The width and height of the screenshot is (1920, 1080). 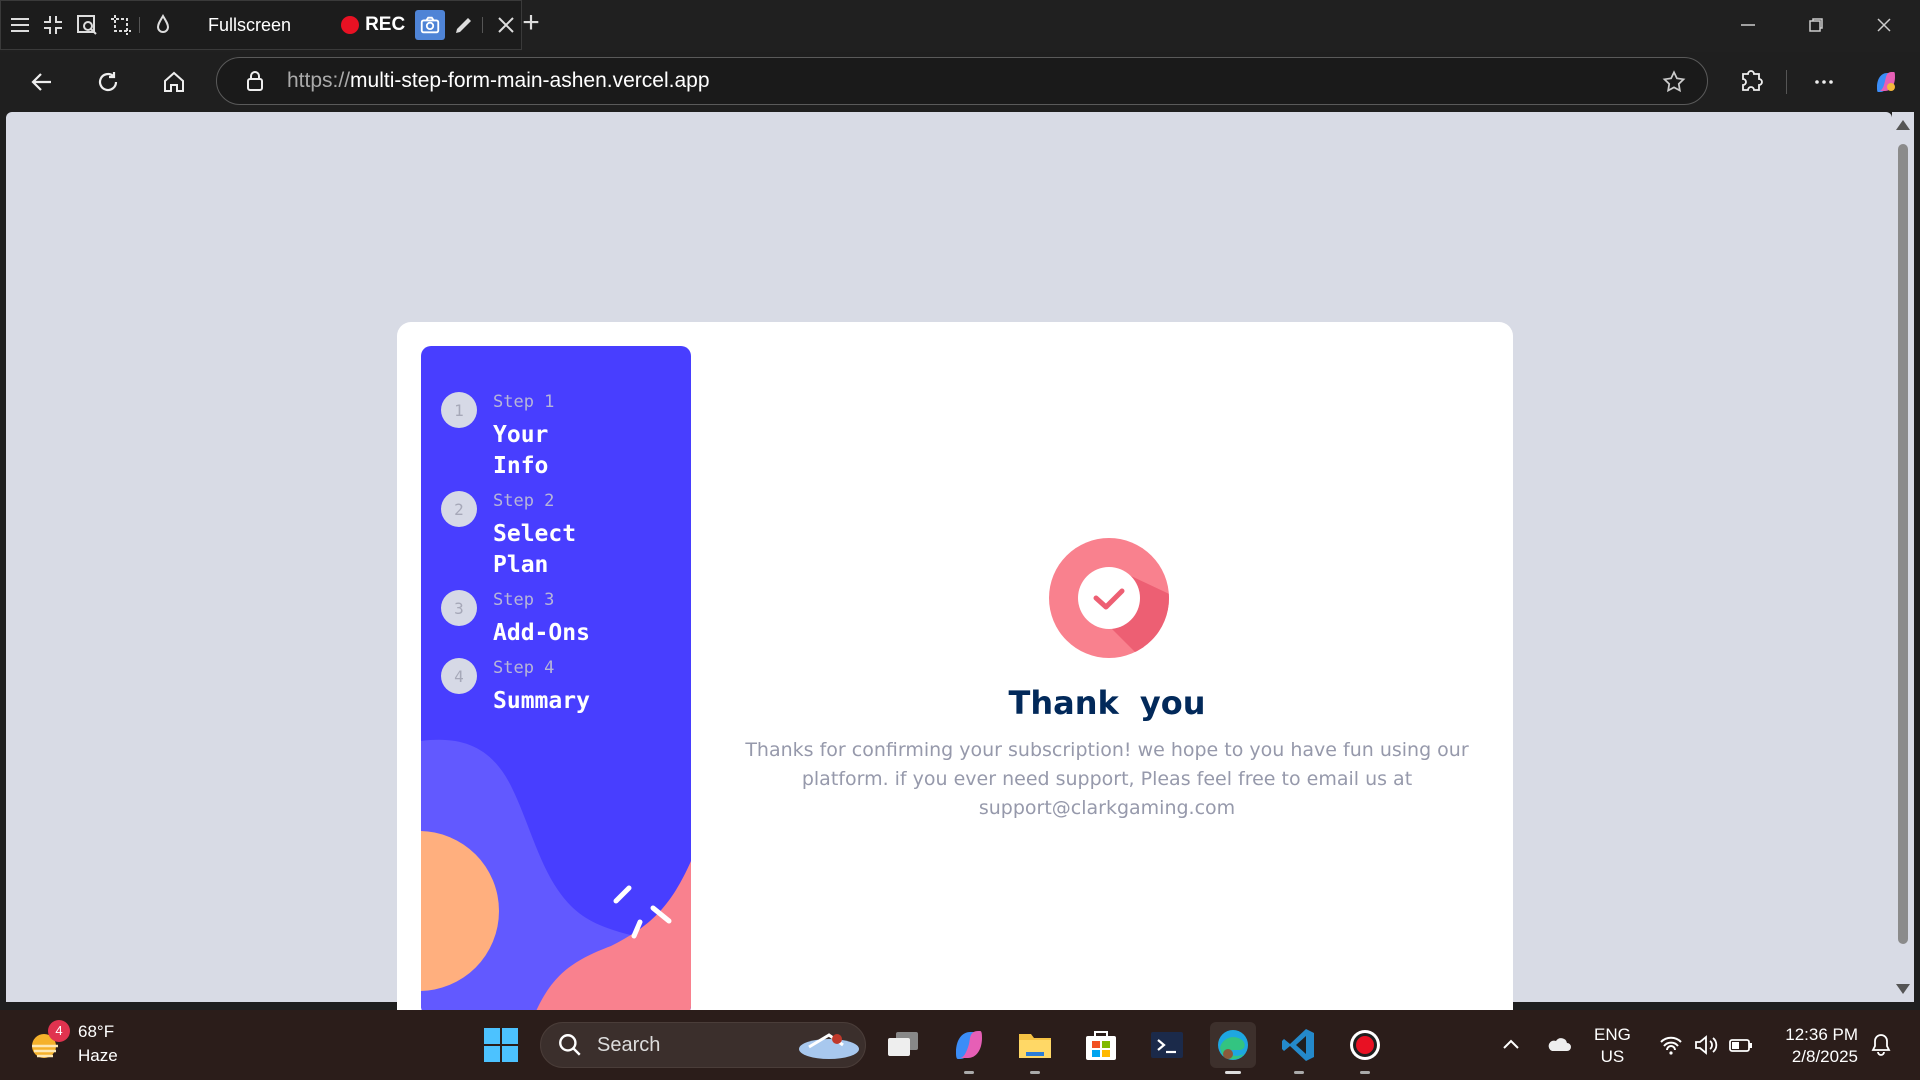 What do you see at coordinates (1035, 1048) in the screenshot?
I see `file-explorer-icon` at bounding box center [1035, 1048].